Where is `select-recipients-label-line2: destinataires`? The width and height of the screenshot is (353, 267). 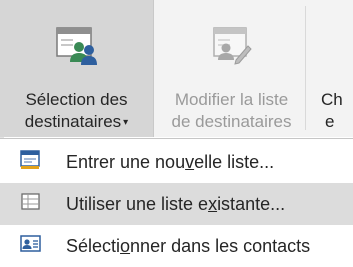
select-recipients-label-line2: destinataires is located at coordinates (73, 121).